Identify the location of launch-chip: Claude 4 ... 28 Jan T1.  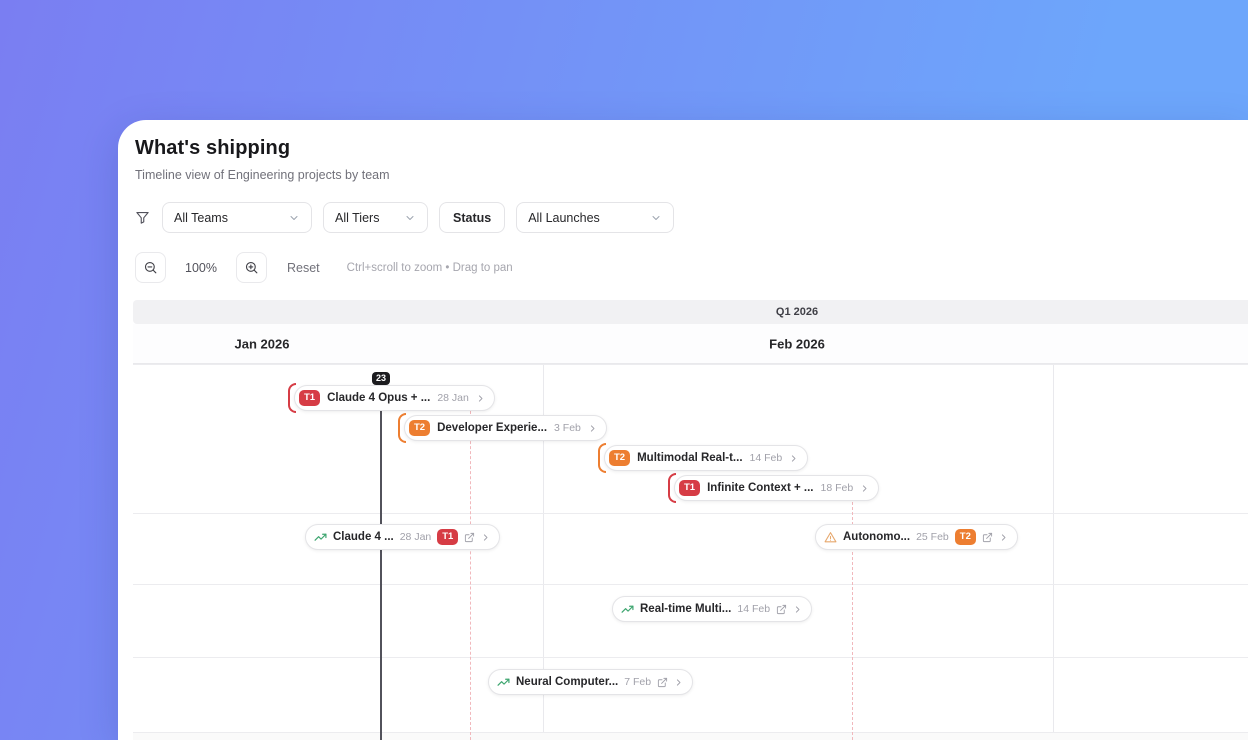
(403, 537).